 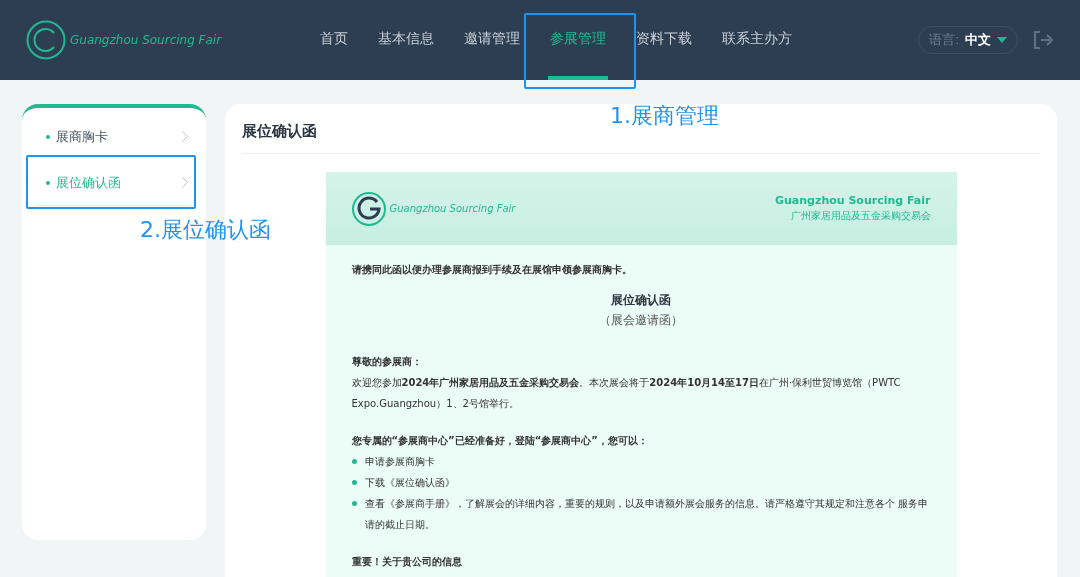 I want to click on letter-subtitle: （展会邀请函）, so click(x=641, y=320).